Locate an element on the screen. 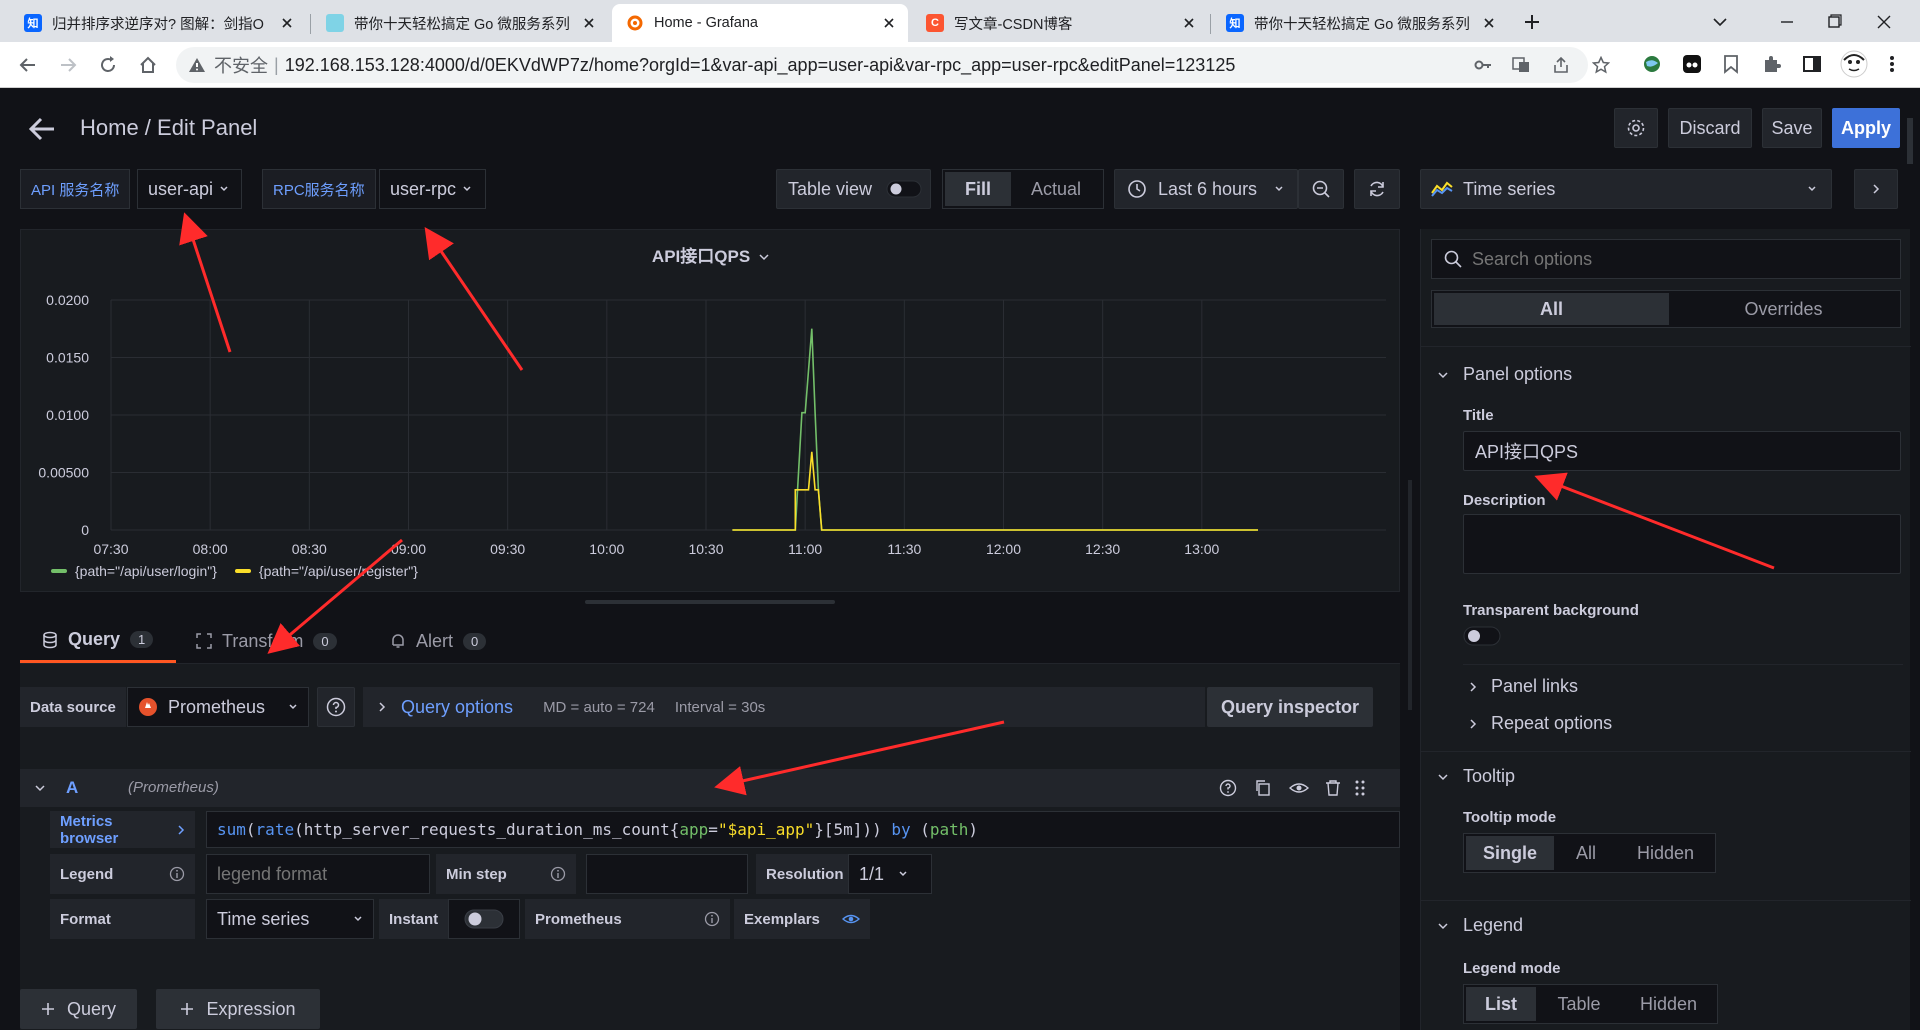  profile-avatar is located at coordinates (1854, 64).